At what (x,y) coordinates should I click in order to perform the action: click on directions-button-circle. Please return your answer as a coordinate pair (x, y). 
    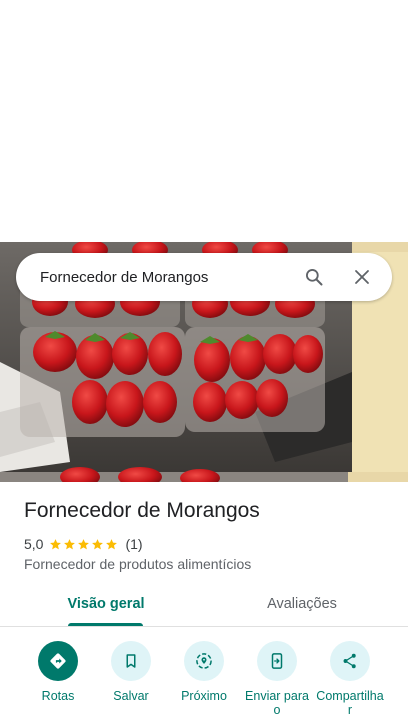
    Looking at the image, I should click on (58, 661).